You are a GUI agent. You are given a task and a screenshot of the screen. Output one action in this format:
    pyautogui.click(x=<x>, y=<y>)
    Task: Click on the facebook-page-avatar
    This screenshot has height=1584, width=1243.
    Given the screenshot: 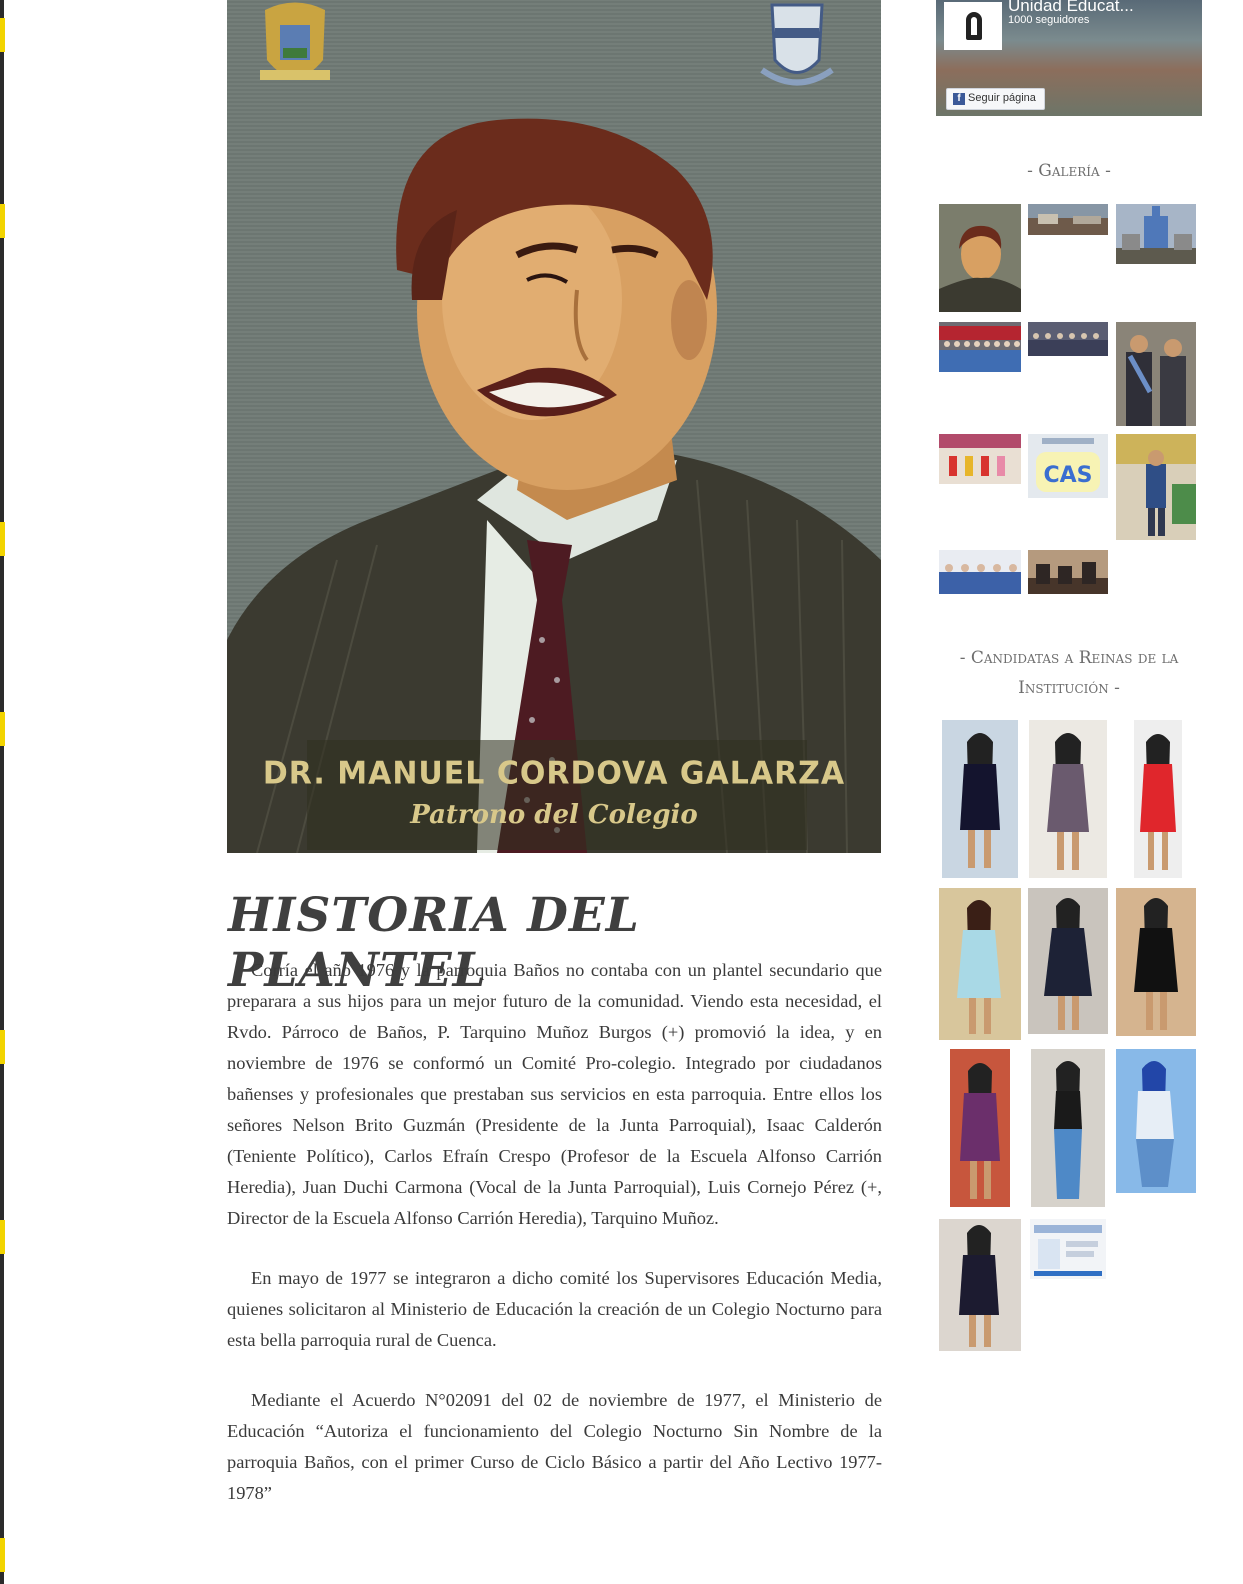 What is the action you would take?
    pyautogui.click(x=973, y=26)
    